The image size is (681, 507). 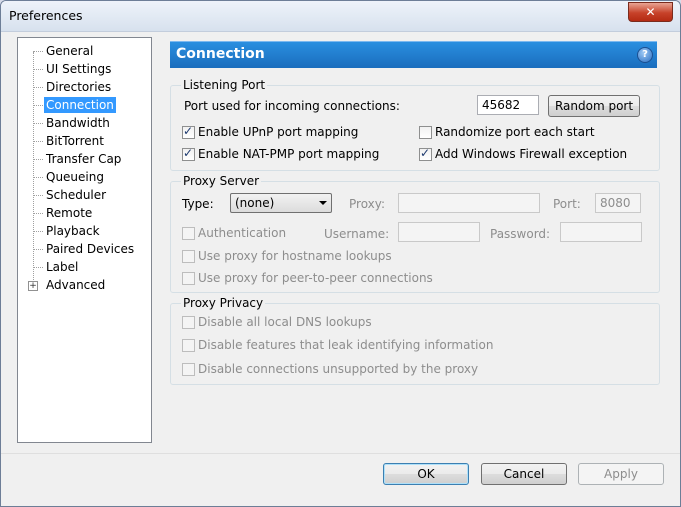 I want to click on proxy-privacy-group-label: Proxy Privacy, so click(x=223, y=303).